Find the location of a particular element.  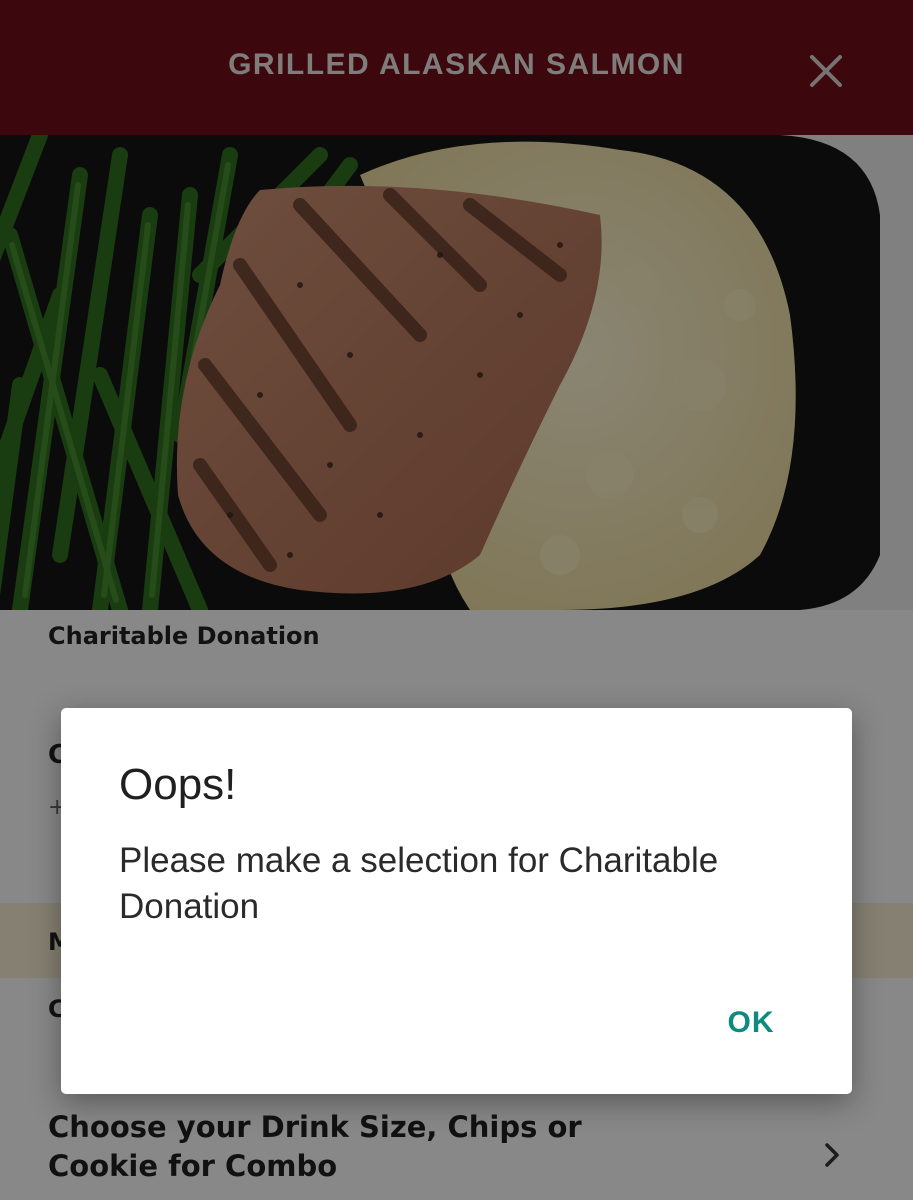

ok-button: OK is located at coordinates (751, 1023).